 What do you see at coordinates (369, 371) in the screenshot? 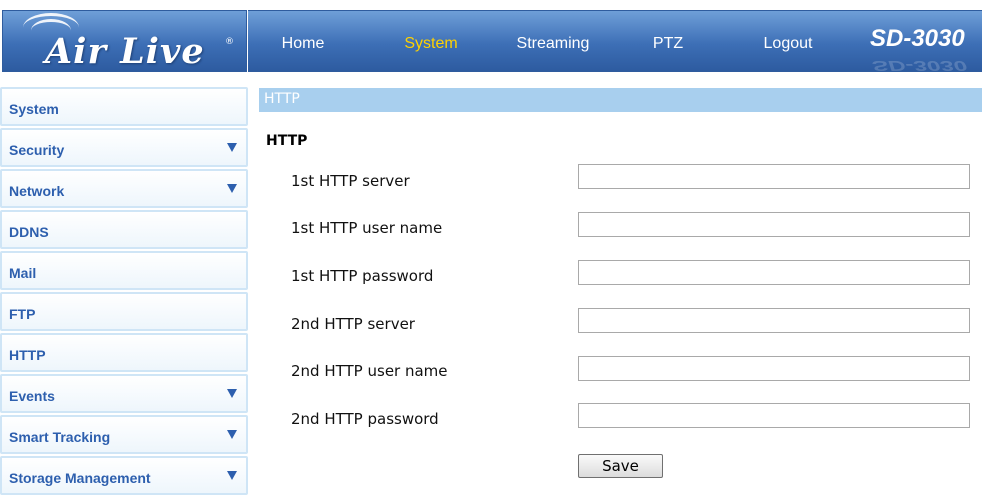
I see `second-http-user-name-label: 2nd HTTP user name` at bounding box center [369, 371].